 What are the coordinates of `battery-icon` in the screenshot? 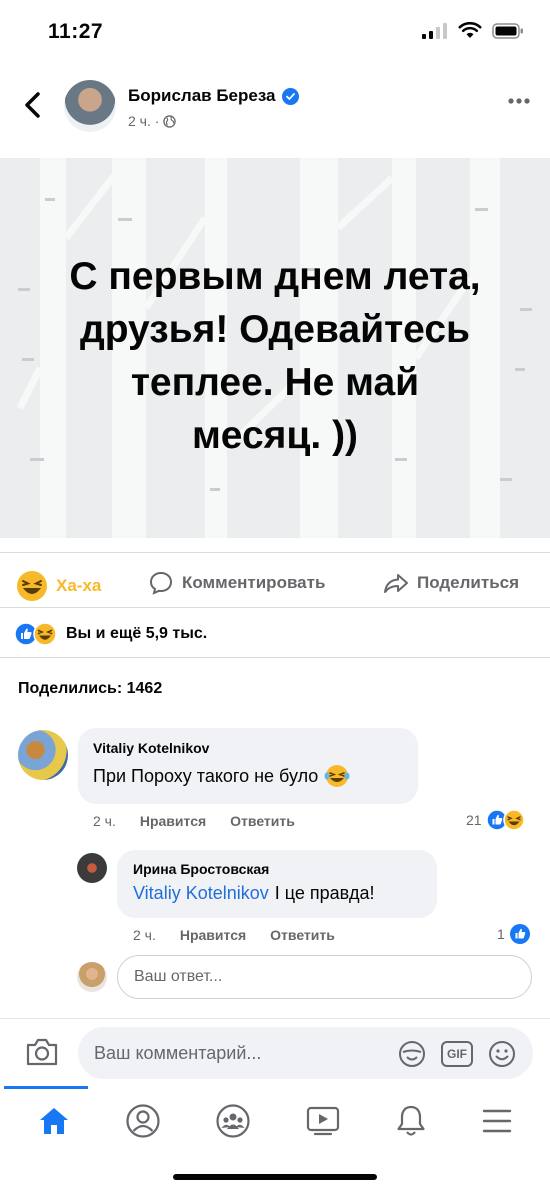 It's located at (507, 30).